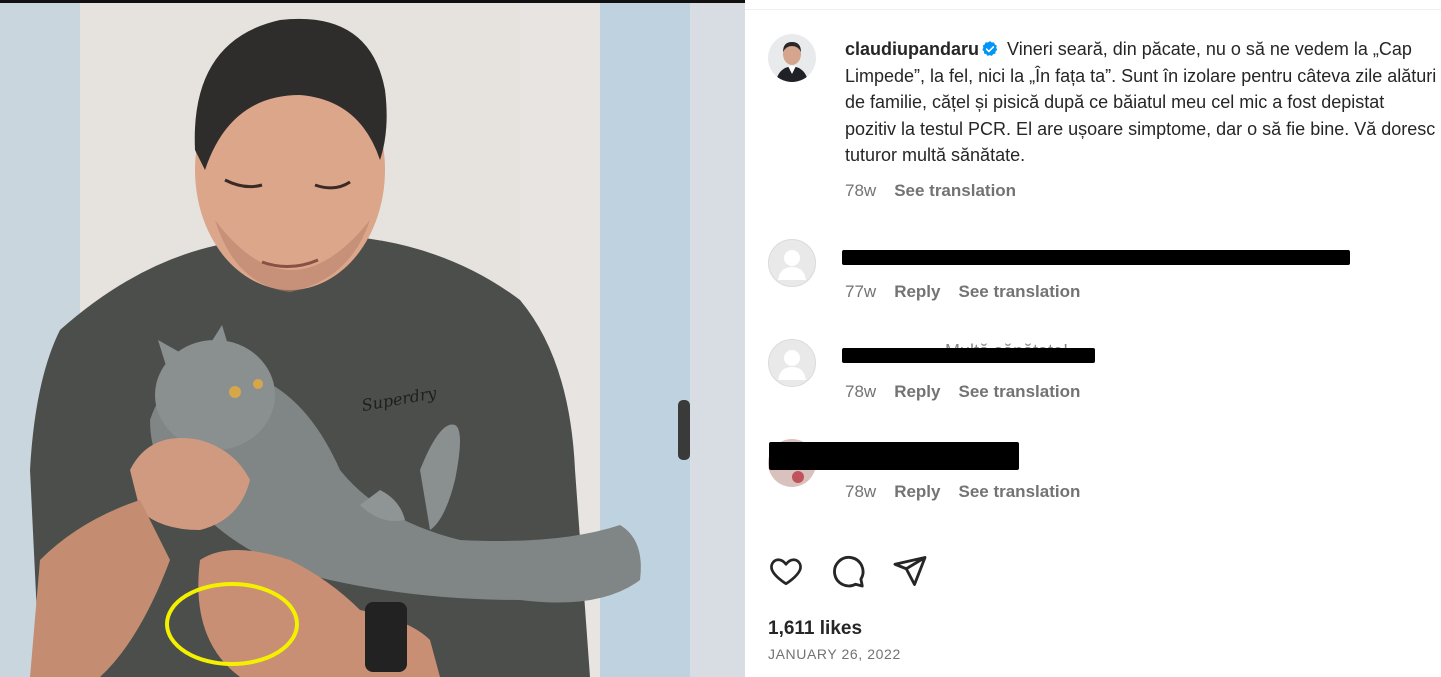 The width and height of the screenshot is (1441, 677). What do you see at coordinates (955, 191) in the screenshot?
I see `caption-see-translation: See translation` at bounding box center [955, 191].